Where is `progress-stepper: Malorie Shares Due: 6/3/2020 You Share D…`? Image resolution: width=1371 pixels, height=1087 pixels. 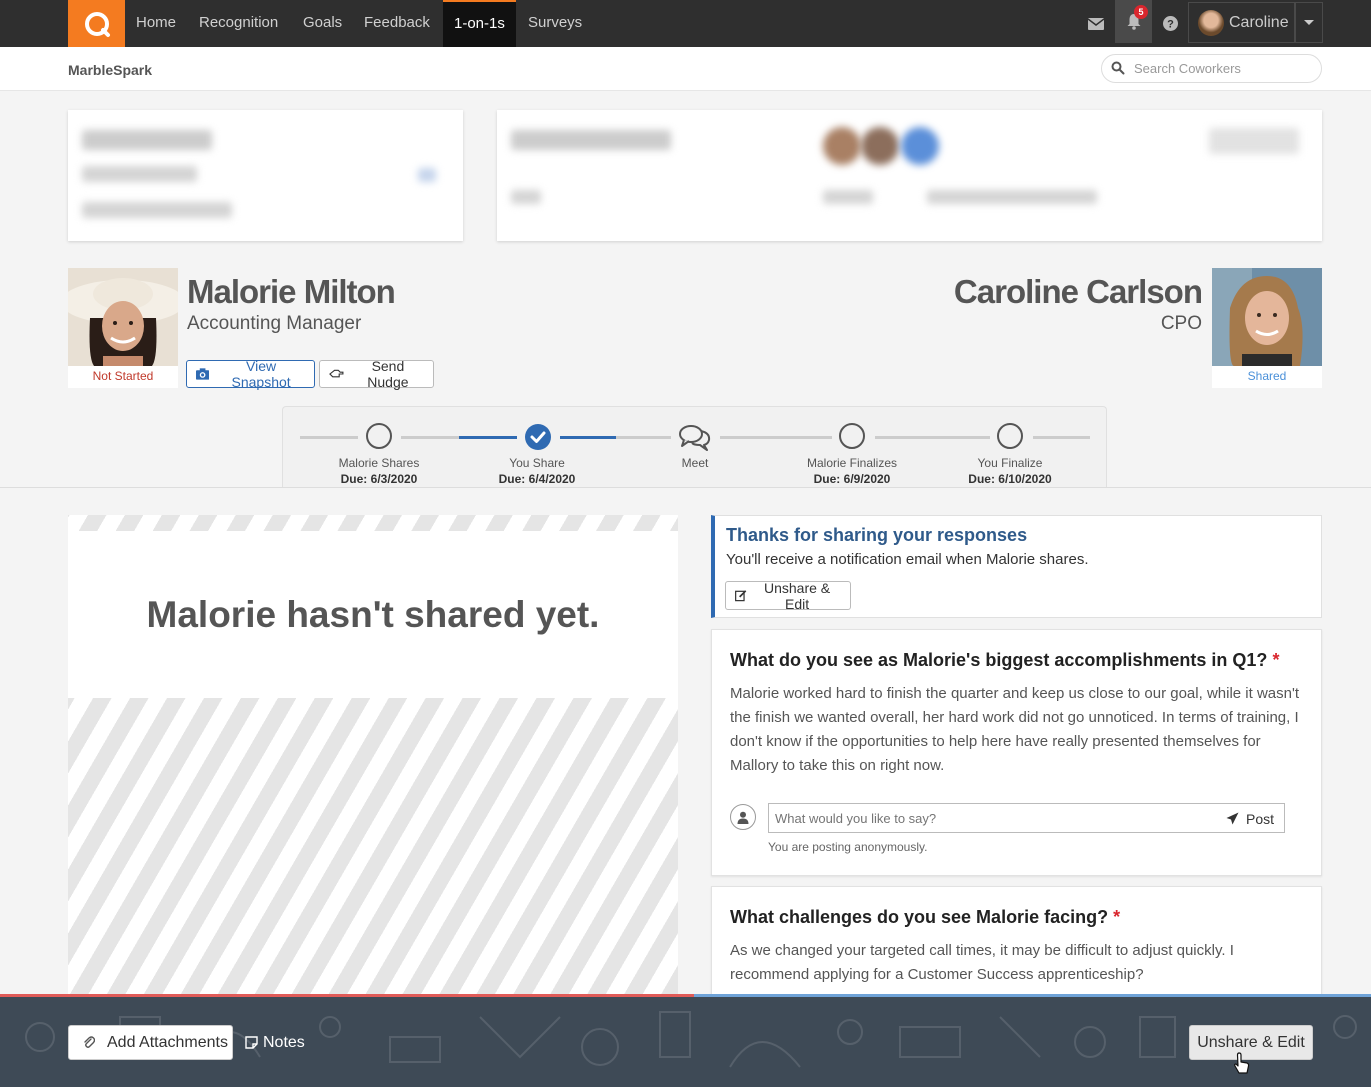 progress-stepper: Malorie Shares Due: 6/3/2020 You Share D… is located at coordinates (694, 447).